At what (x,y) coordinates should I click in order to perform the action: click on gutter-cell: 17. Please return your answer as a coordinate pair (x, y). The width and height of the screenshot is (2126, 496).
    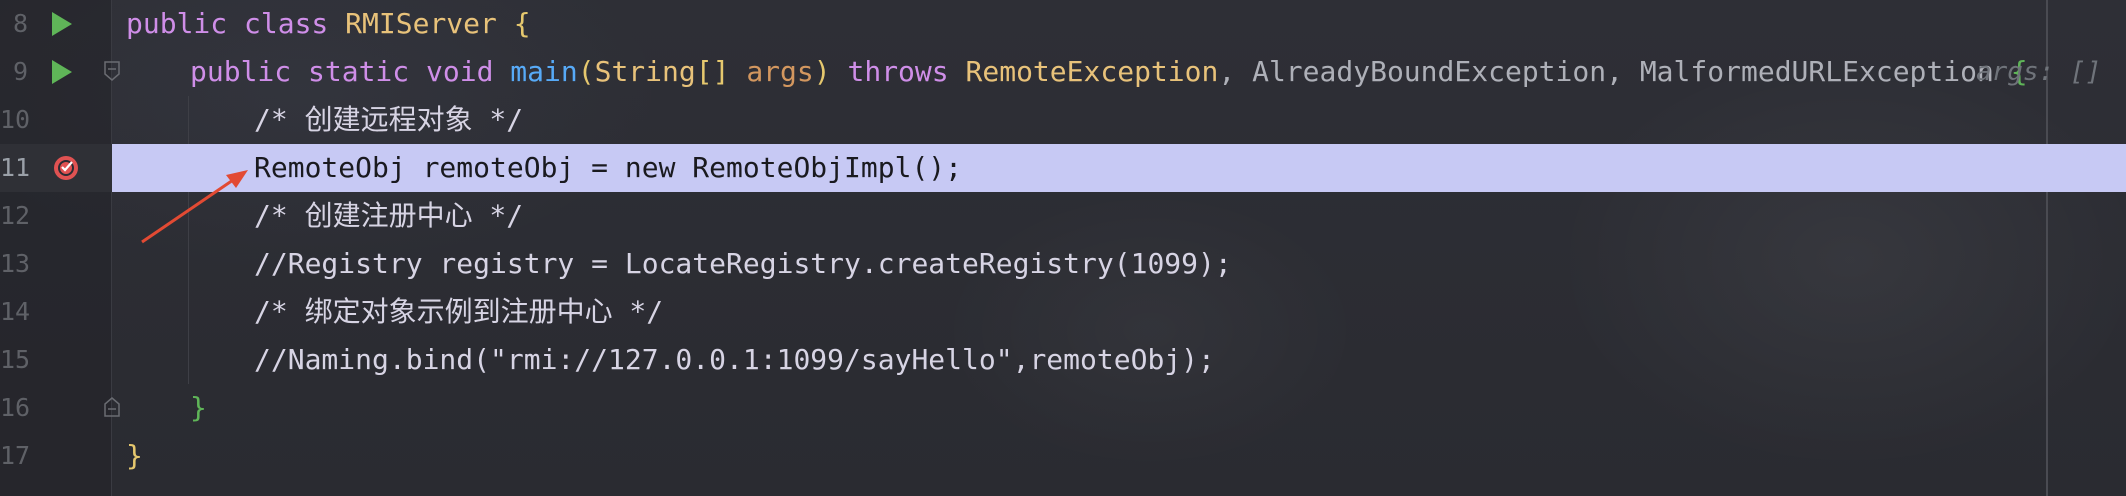
    Looking at the image, I should click on (56, 456).